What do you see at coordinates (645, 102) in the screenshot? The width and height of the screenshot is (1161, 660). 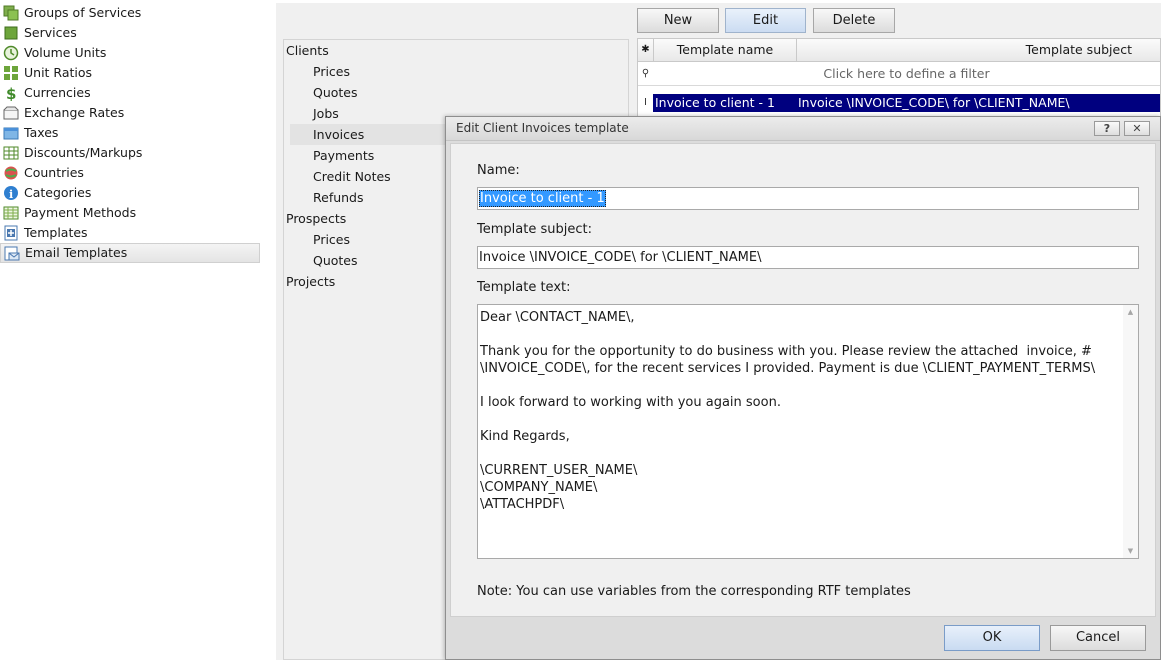 I see `cursor-icon: I` at bounding box center [645, 102].